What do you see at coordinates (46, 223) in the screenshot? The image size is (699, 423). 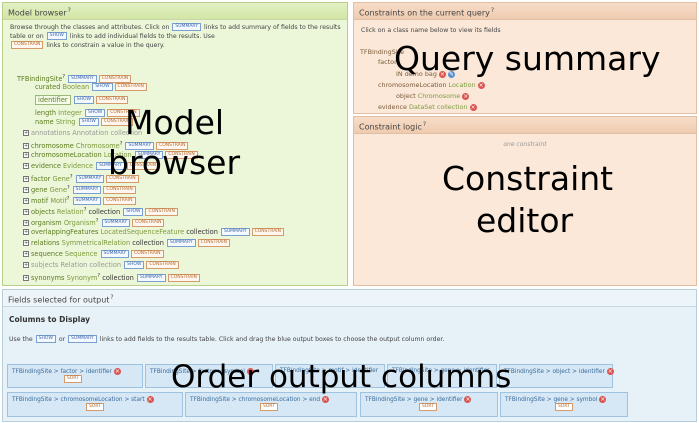 I see `ref-name: organism` at bounding box center [46, 223].